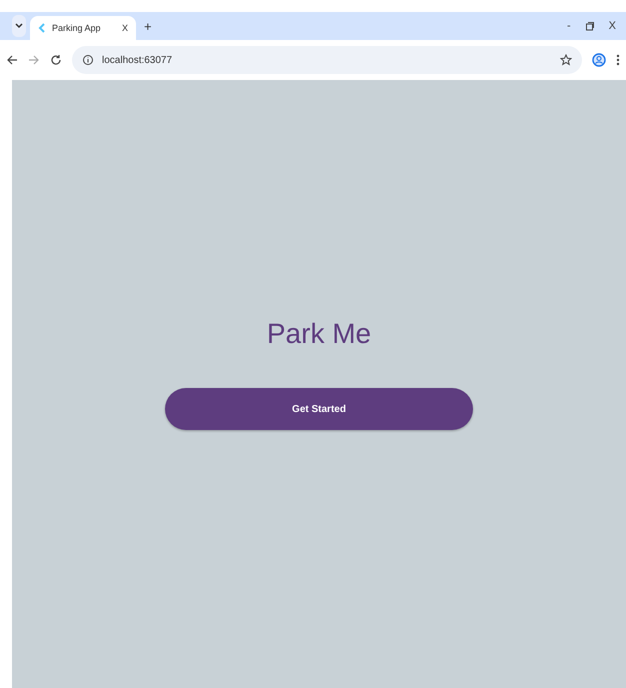 This screenshot has height=688, width=626. I want to click on minimize-button: -, so click(568, 26).